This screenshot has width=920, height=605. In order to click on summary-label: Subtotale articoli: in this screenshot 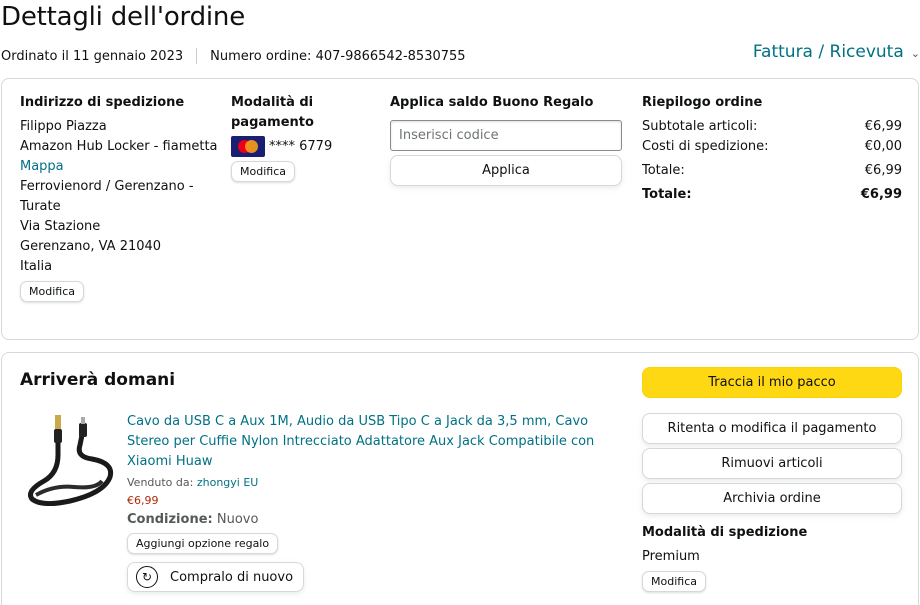, I will do `click(700, 126)`.